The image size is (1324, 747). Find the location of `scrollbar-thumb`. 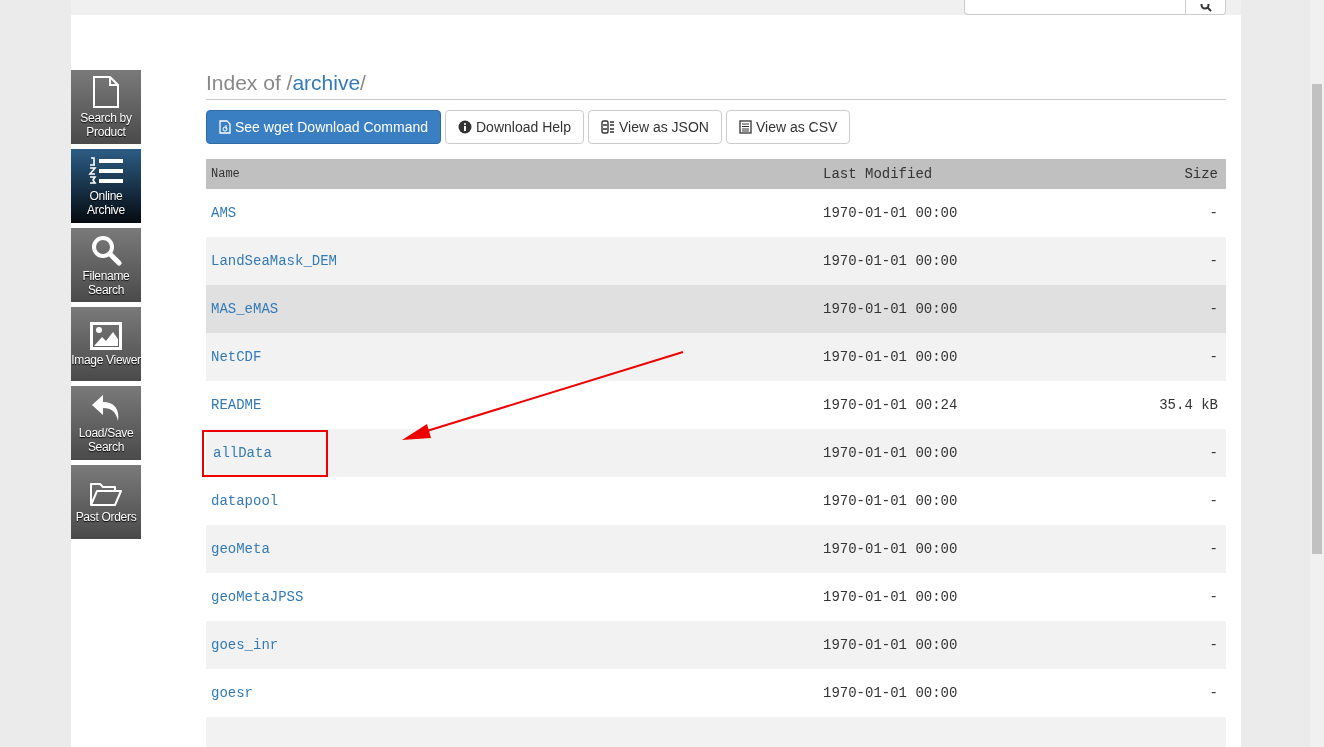

scrollbar-thumb is located at coordinates (1317, 319).